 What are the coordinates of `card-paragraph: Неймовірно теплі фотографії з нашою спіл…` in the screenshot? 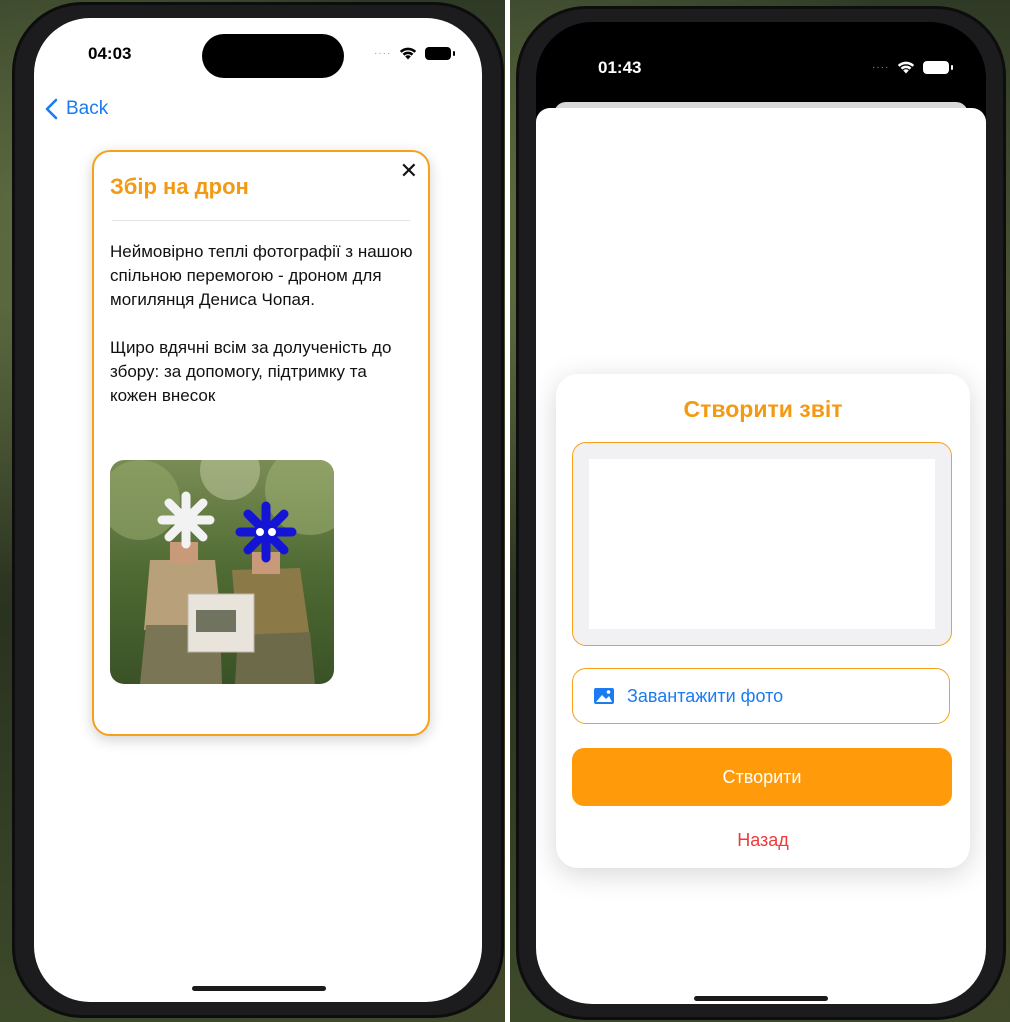 It's located at (261, 275).